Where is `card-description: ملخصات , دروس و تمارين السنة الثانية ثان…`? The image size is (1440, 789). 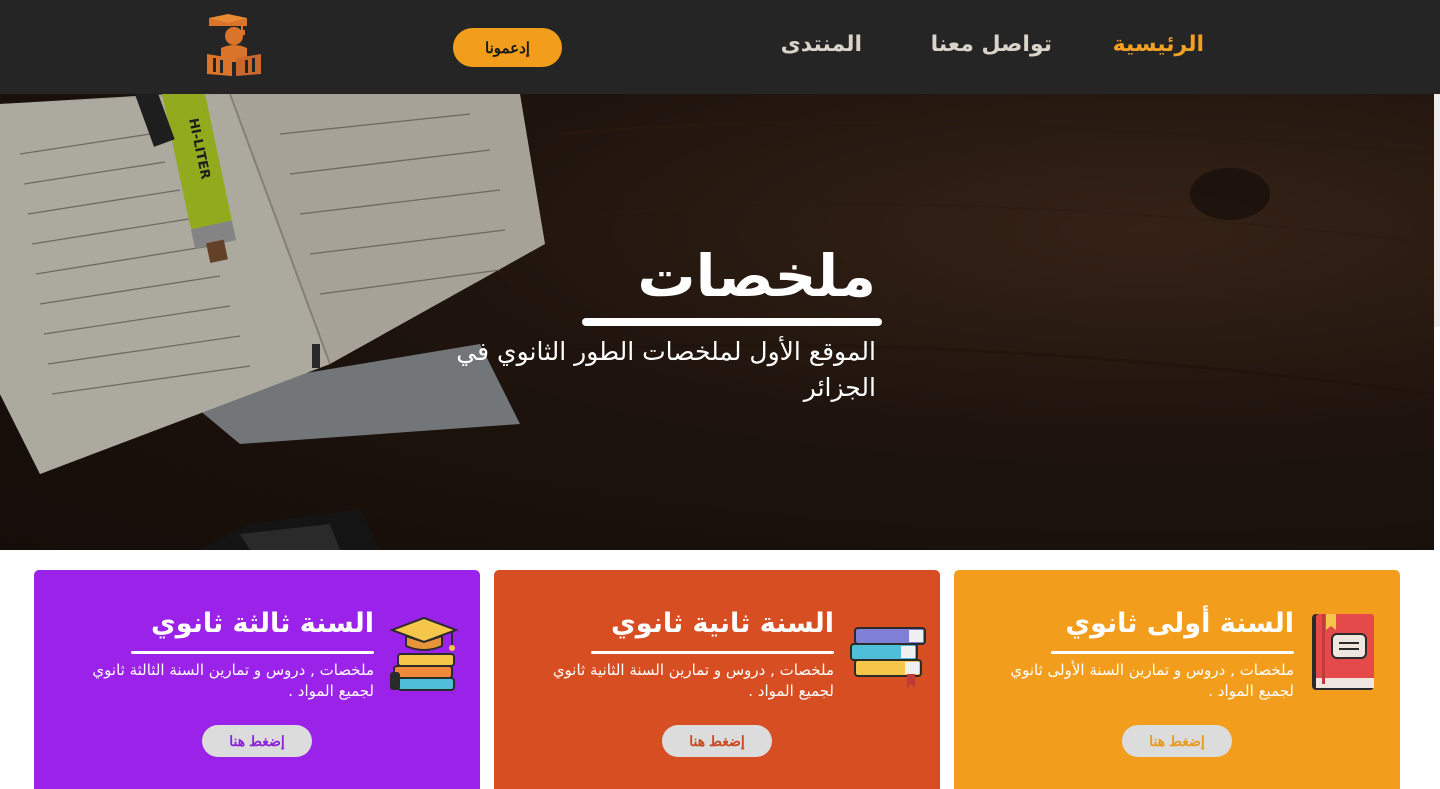
card-description: ملخصات , دروس و تمارين السنة الثانية ثان… is located at coordinates (693, 680).